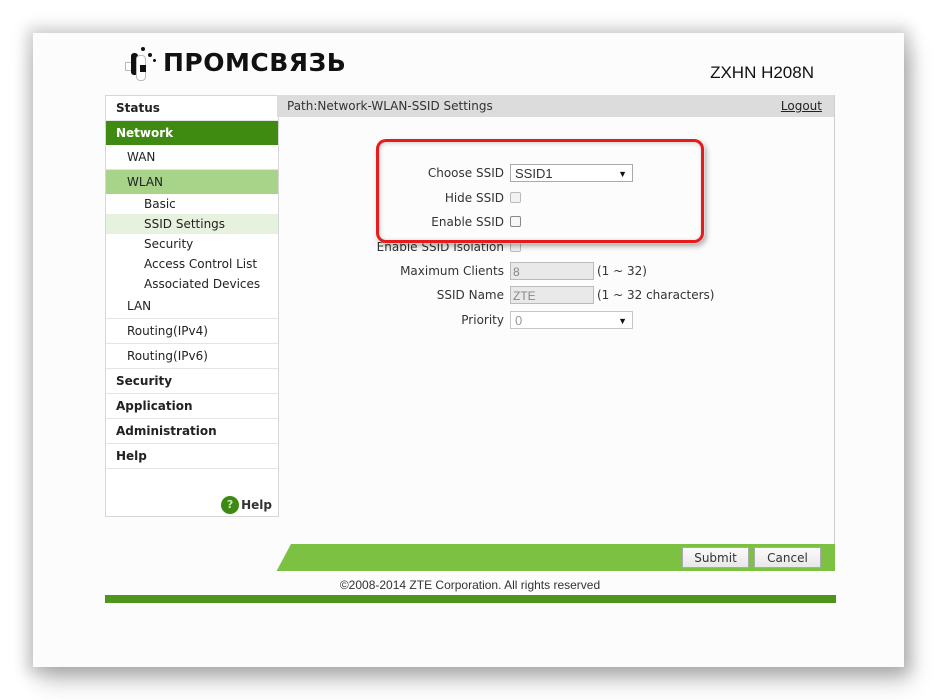 Image resolution: width=937 pixels, height=700 pixels. What do you see at coordinates (192, 108) in the screenshot?
I see `sidebar-item-status: Status` at bounding box center [192, 108].